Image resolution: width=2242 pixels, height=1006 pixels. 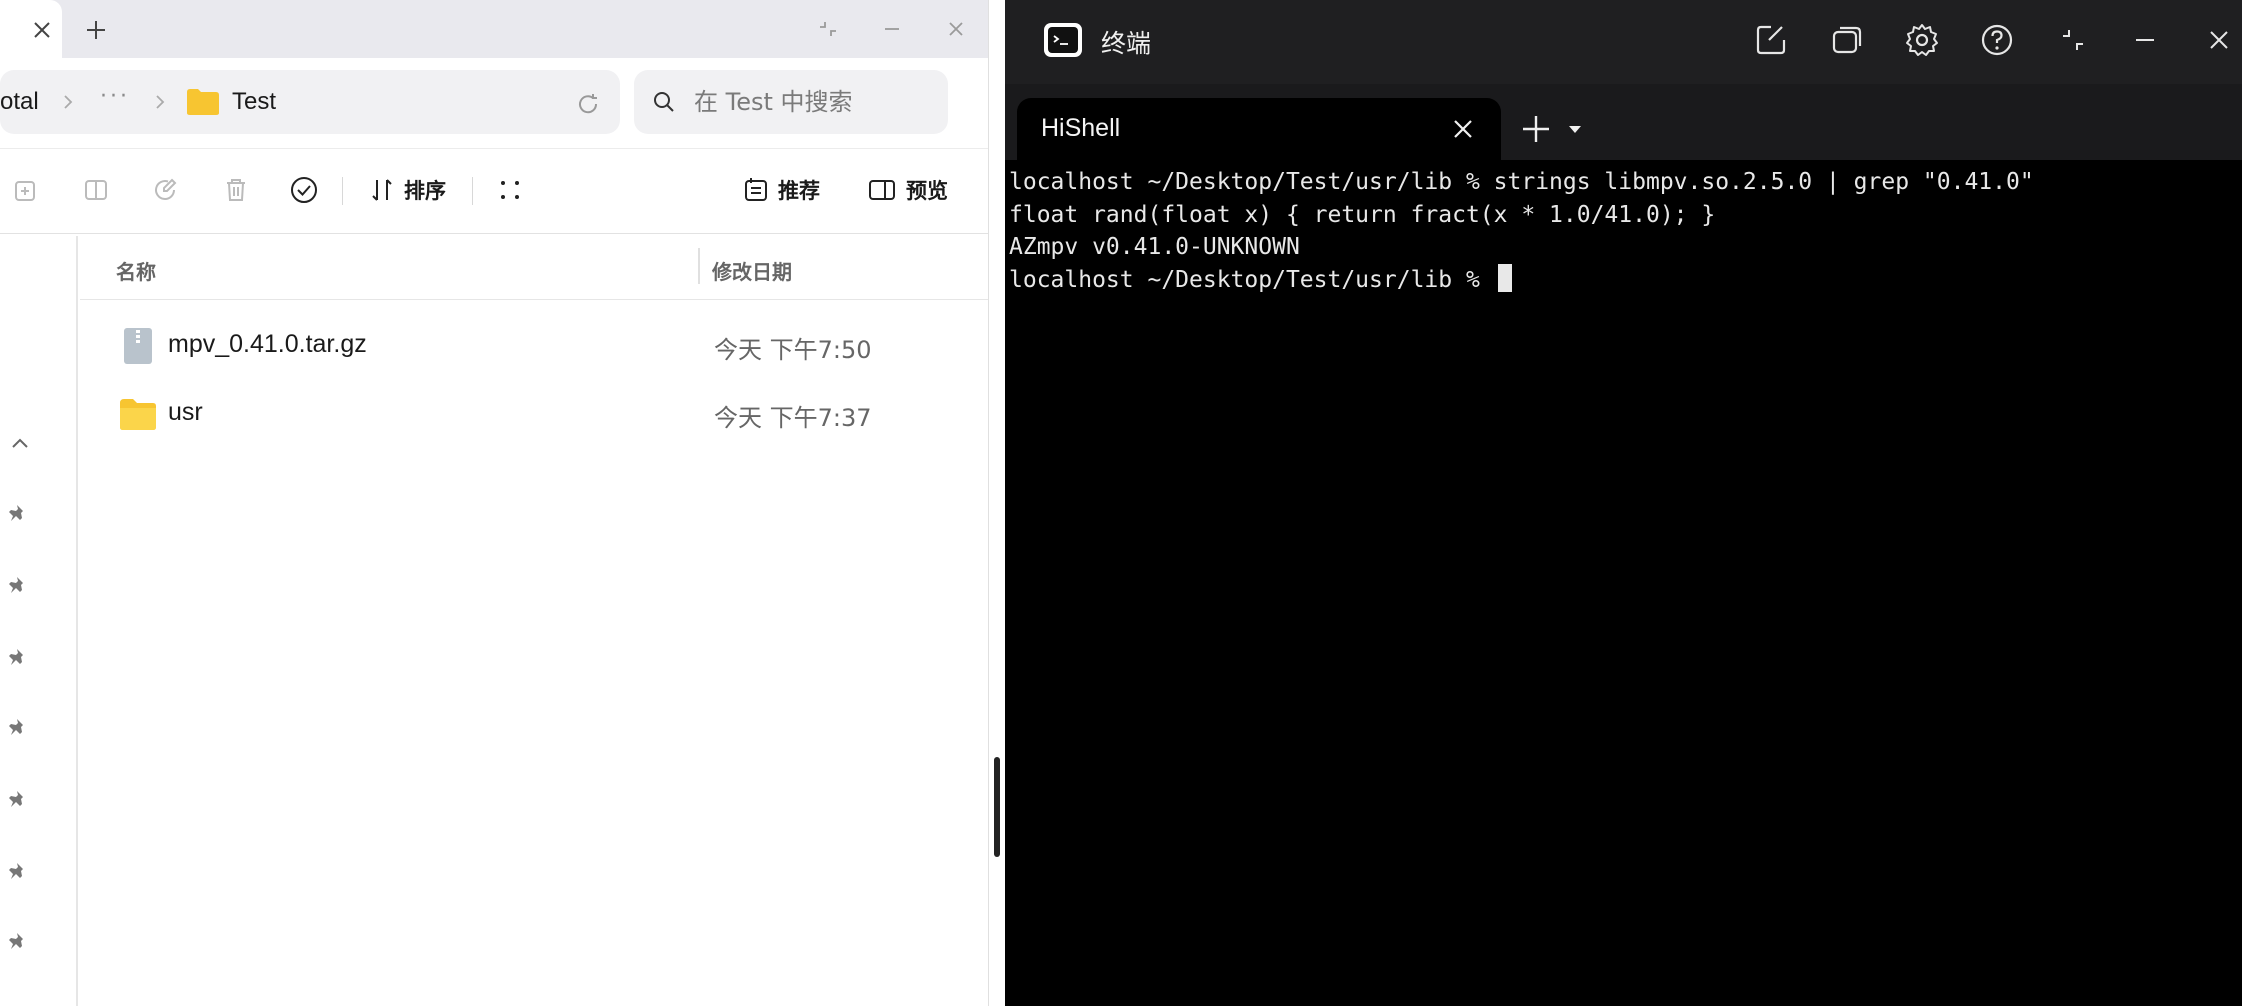 What do you see at coordinates (793, 418) in the screenshot?
I see `file-date: 今天 下午7:37` at bounding box center [793, 418].